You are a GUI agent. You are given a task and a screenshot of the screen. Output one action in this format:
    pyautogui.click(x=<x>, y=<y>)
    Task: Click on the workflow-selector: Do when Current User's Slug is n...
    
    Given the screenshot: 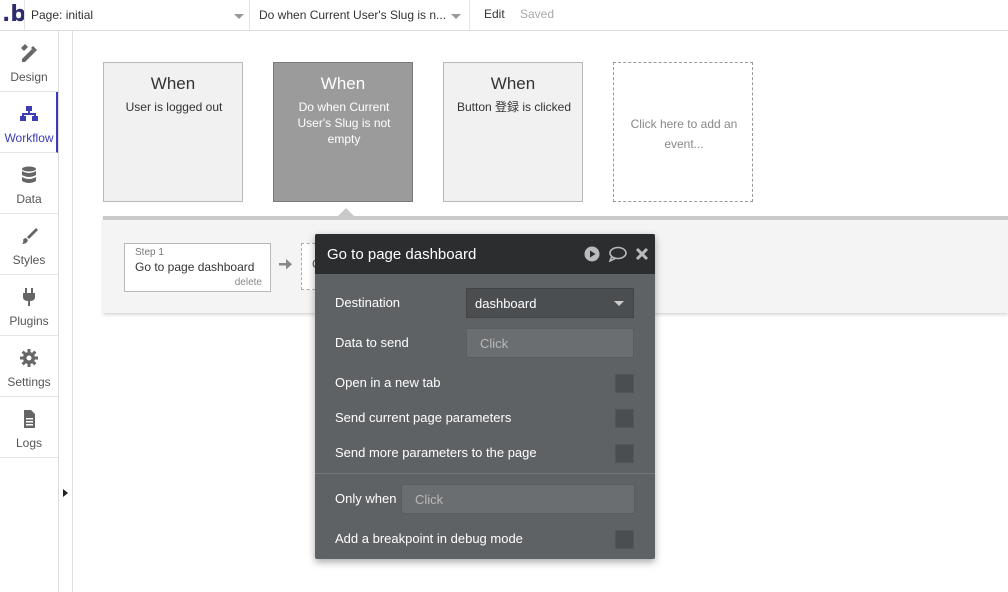 What is the action you would take?
    pyautogui.click(x=360, y=15)
    